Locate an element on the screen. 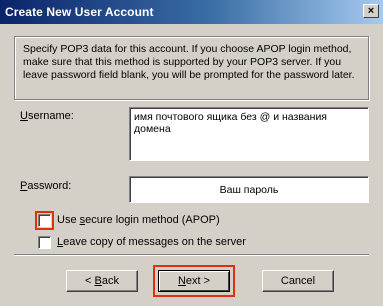 This screenshot has height=306, width=383. dialog-title: Create New User Account is located at coordinates (79, 12).